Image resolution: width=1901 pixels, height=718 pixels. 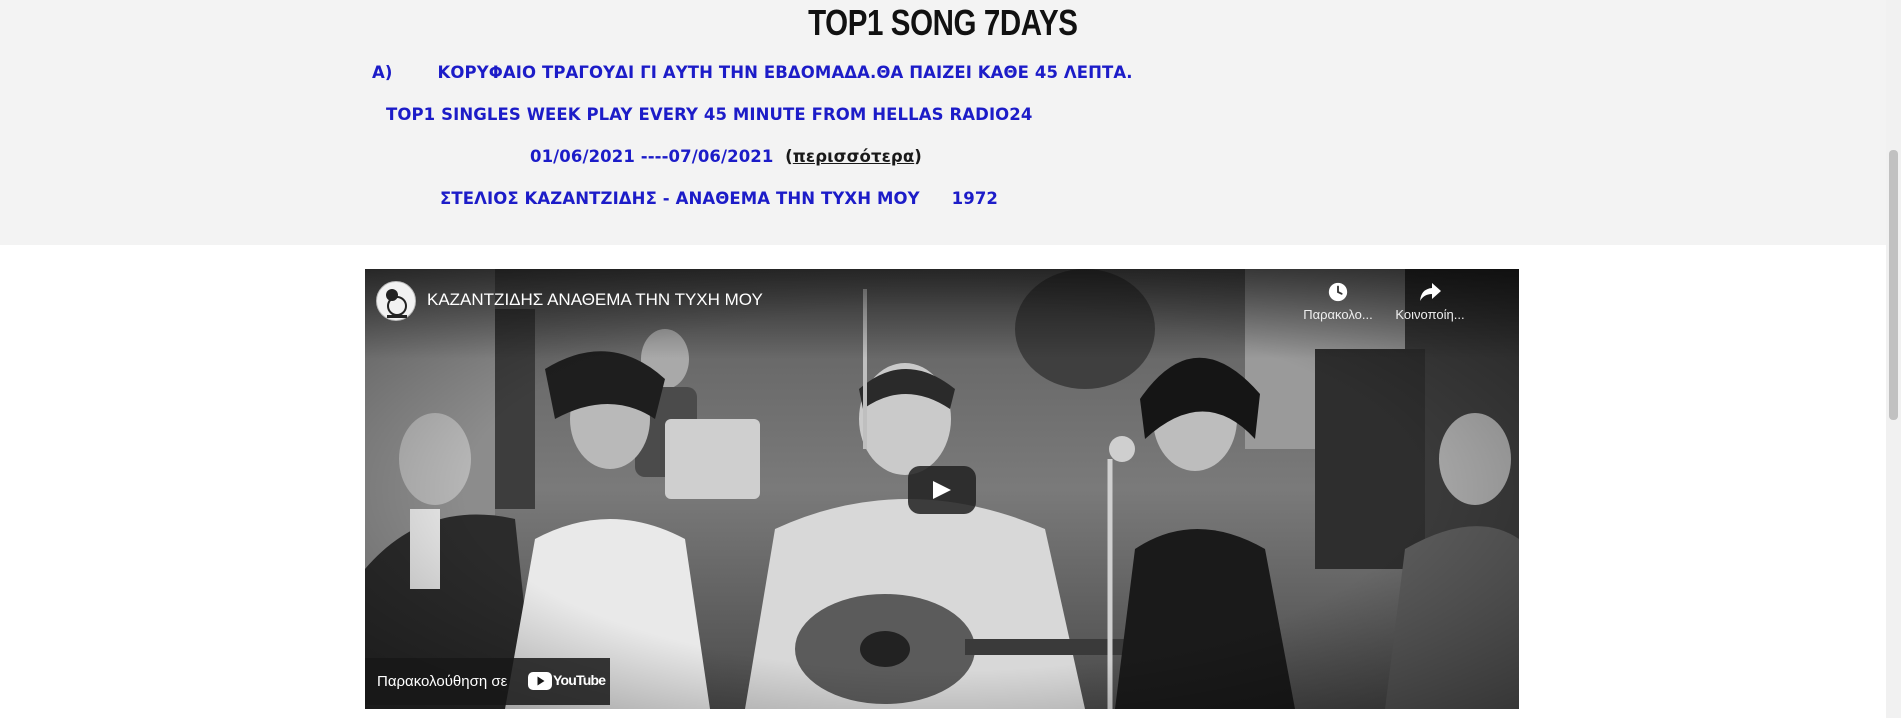 I want to click on page-title: TOP1 SONG 7DAYS, so click(x=943, y=22).